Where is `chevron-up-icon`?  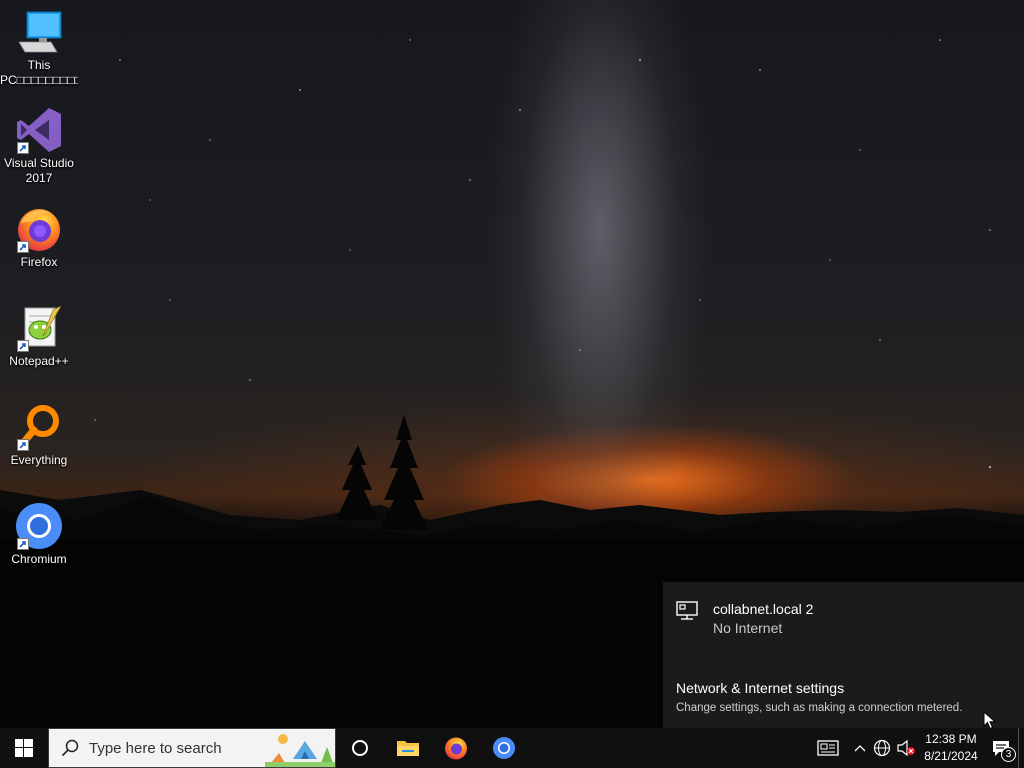 chevron-up-icon is located at coordinates (860, 748).